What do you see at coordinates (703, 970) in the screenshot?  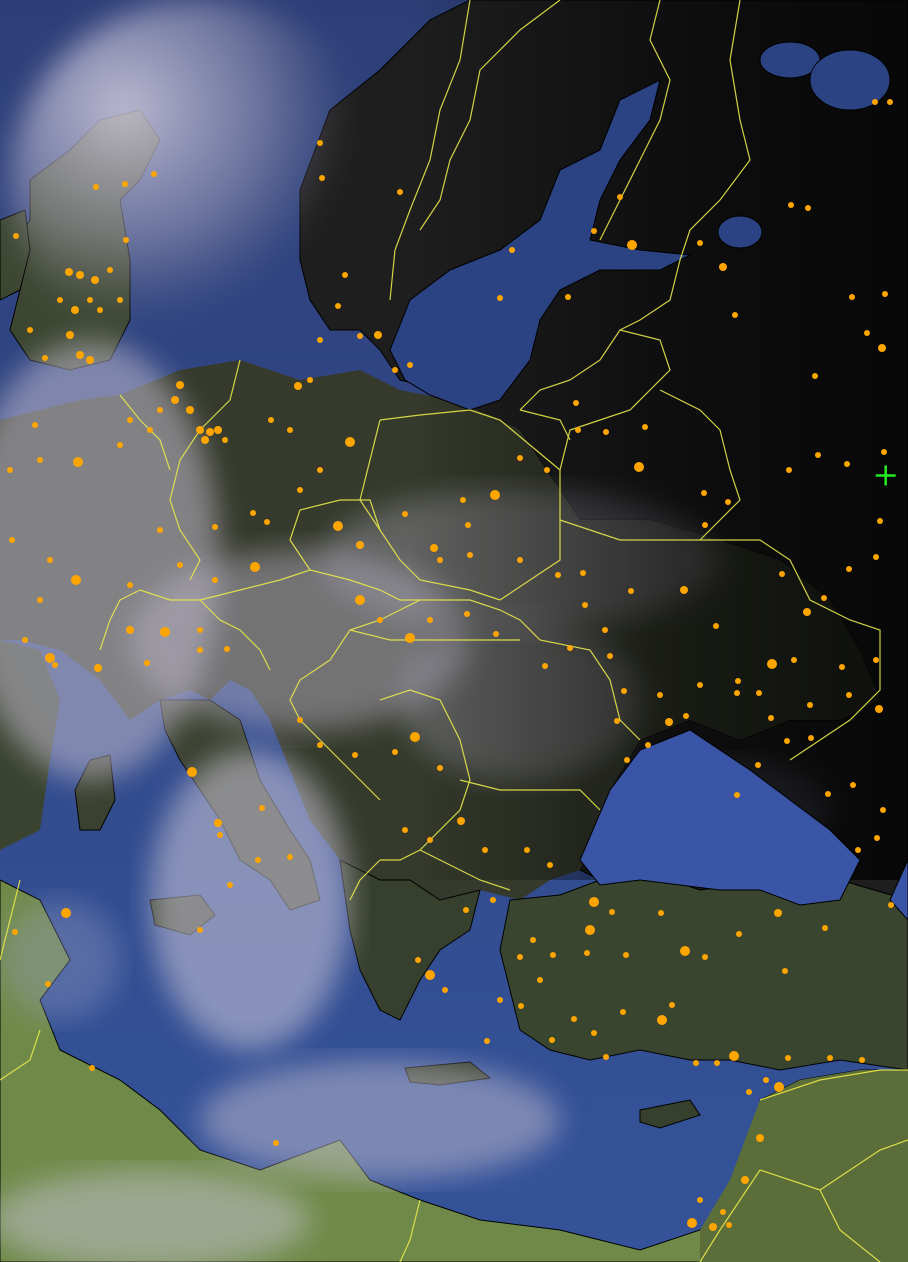 I see `land-turkey` at bounding box center [703, 970].